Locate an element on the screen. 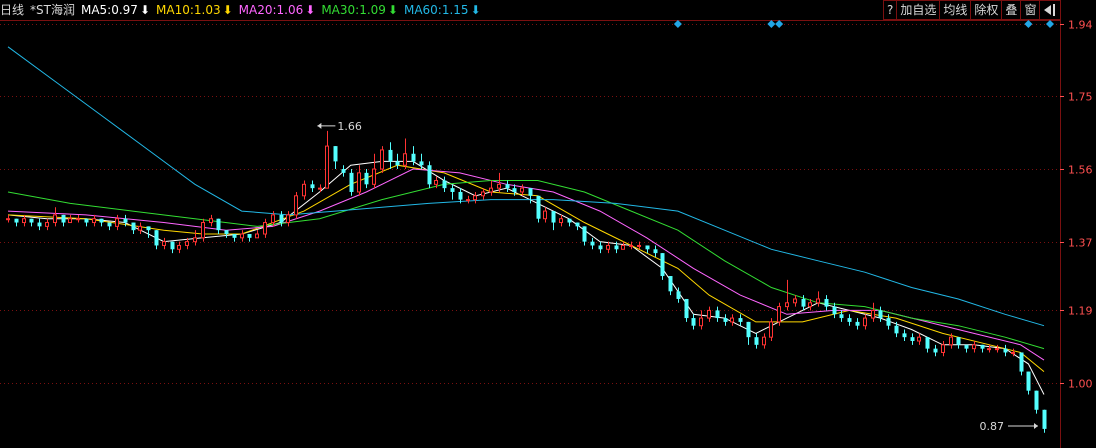 The width and height of the screenshot is (1096, 448). y-tick-label: 1.75 is located at coordinates (1080, 97).